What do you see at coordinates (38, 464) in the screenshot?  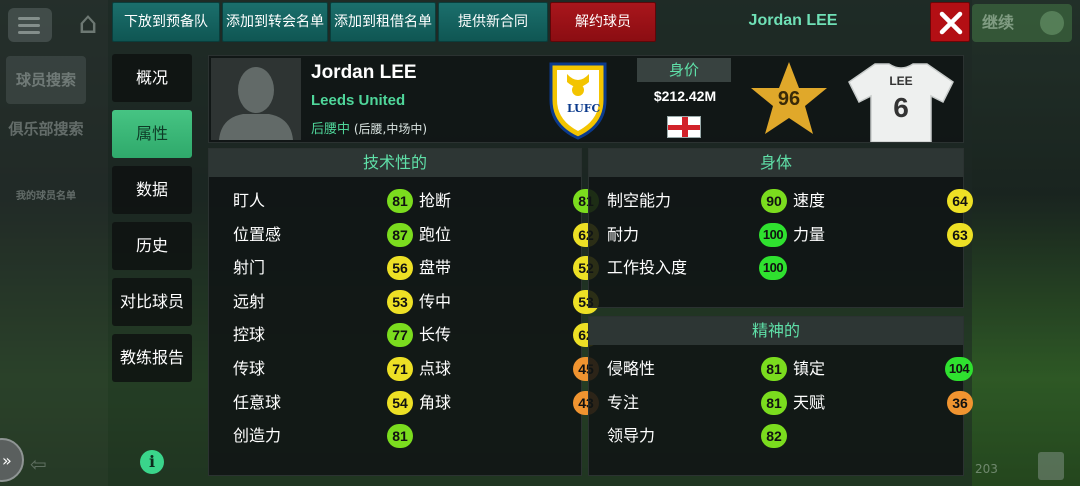 I see `back-arrow-icon: ⇦` at bounding box center [38, 464].